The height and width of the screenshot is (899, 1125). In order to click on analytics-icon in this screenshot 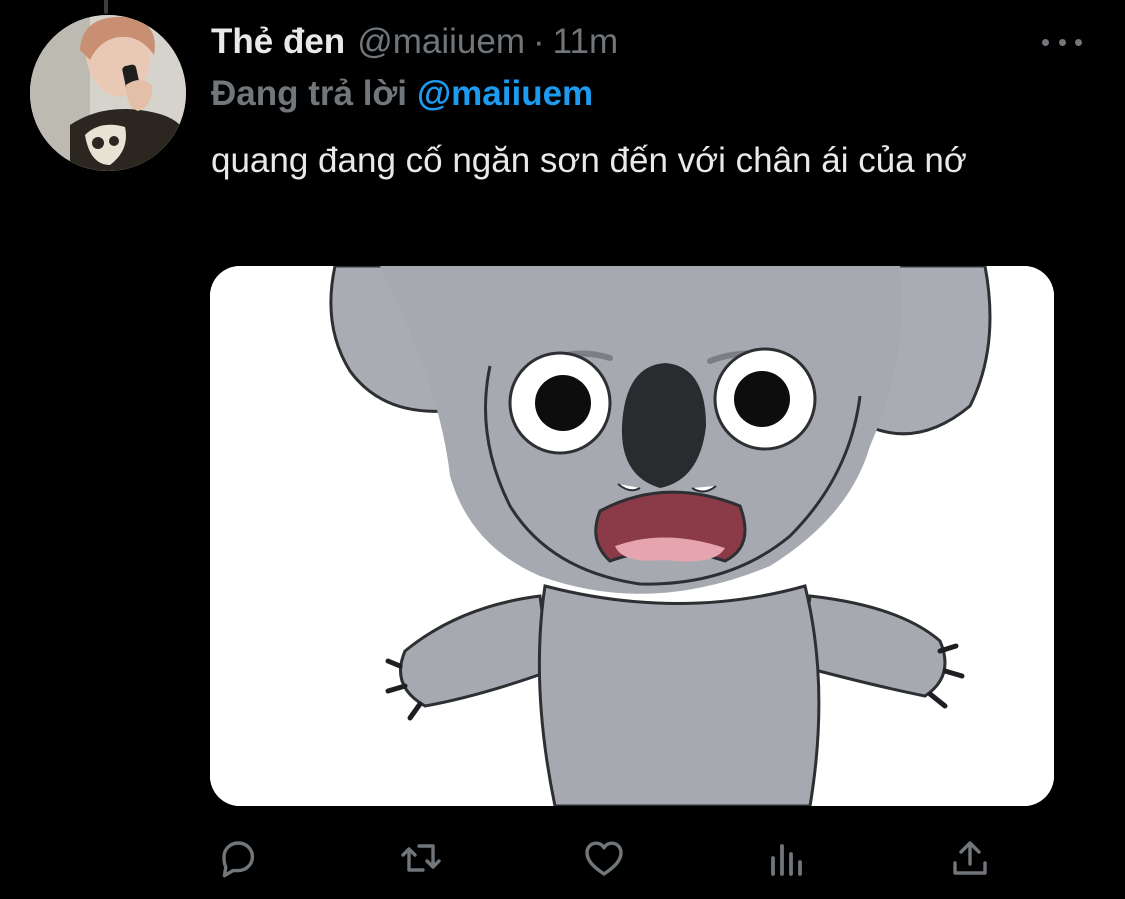, I will do `click(786, 860)`.